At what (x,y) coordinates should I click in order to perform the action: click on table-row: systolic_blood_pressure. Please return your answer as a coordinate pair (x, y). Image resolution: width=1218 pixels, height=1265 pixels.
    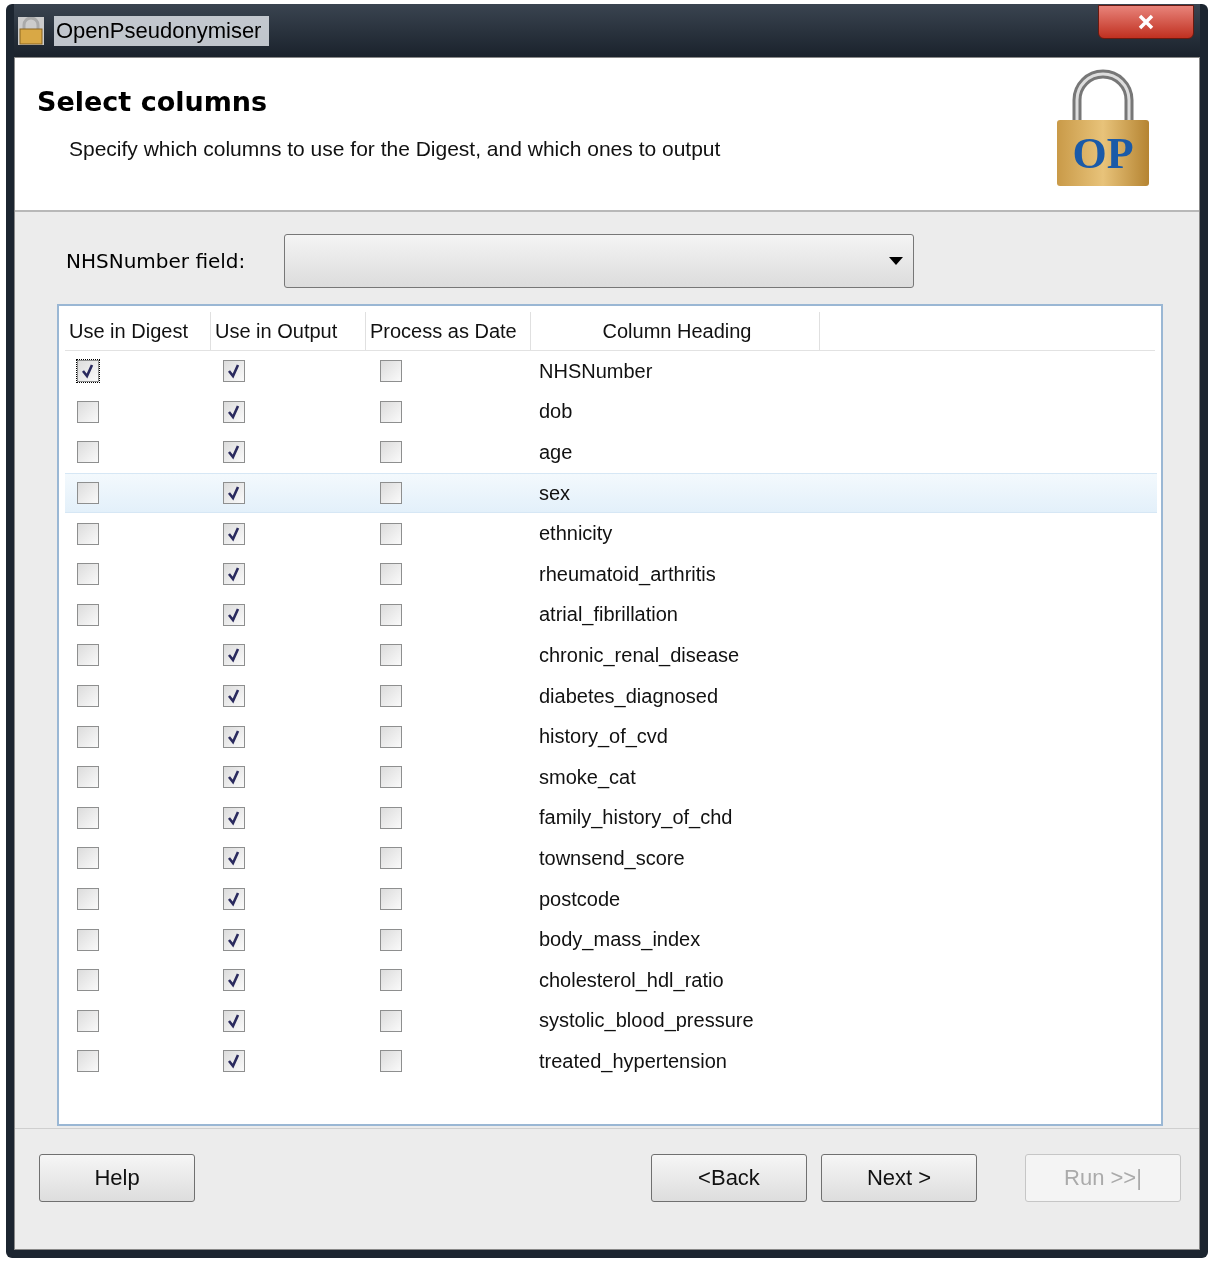
    Looking at the image, I should click on (611, 1021).